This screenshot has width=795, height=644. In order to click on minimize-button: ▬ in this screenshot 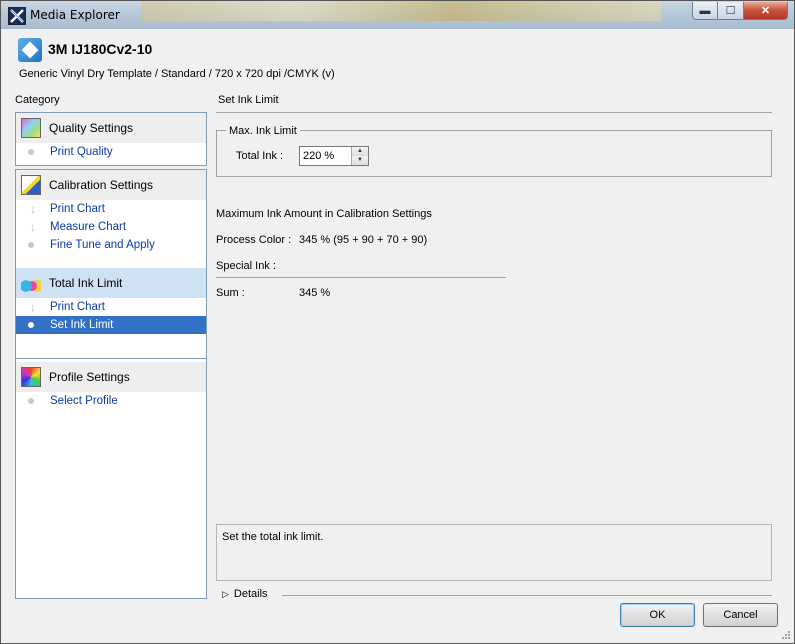, I will do `click(705, 11)`.